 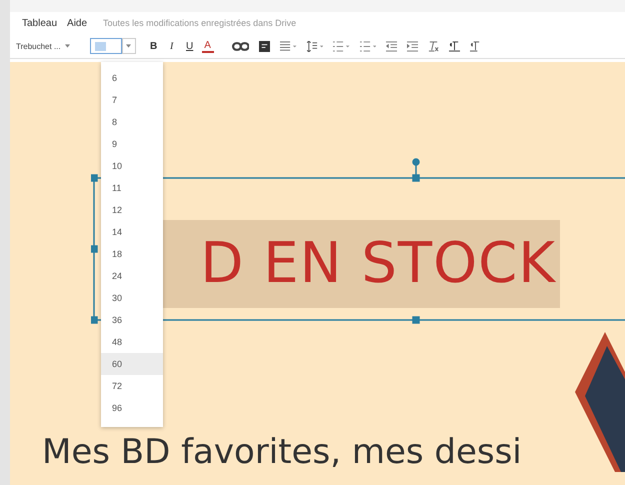 What do you see at coordinates (434, 46) in the screenshot?
I see `clear-formatting-icon` at bounding box center [434, 46].